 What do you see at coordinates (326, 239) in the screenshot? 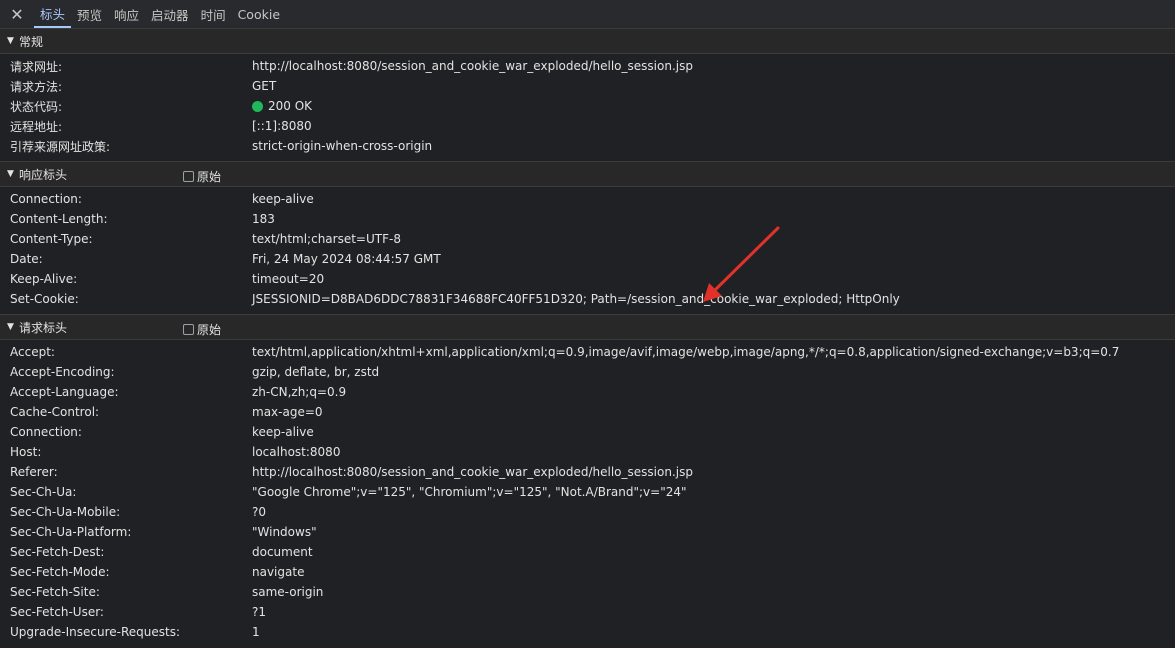
I see `header-value: text/html;charset=UTF-8` at bounding box center [326, 239].